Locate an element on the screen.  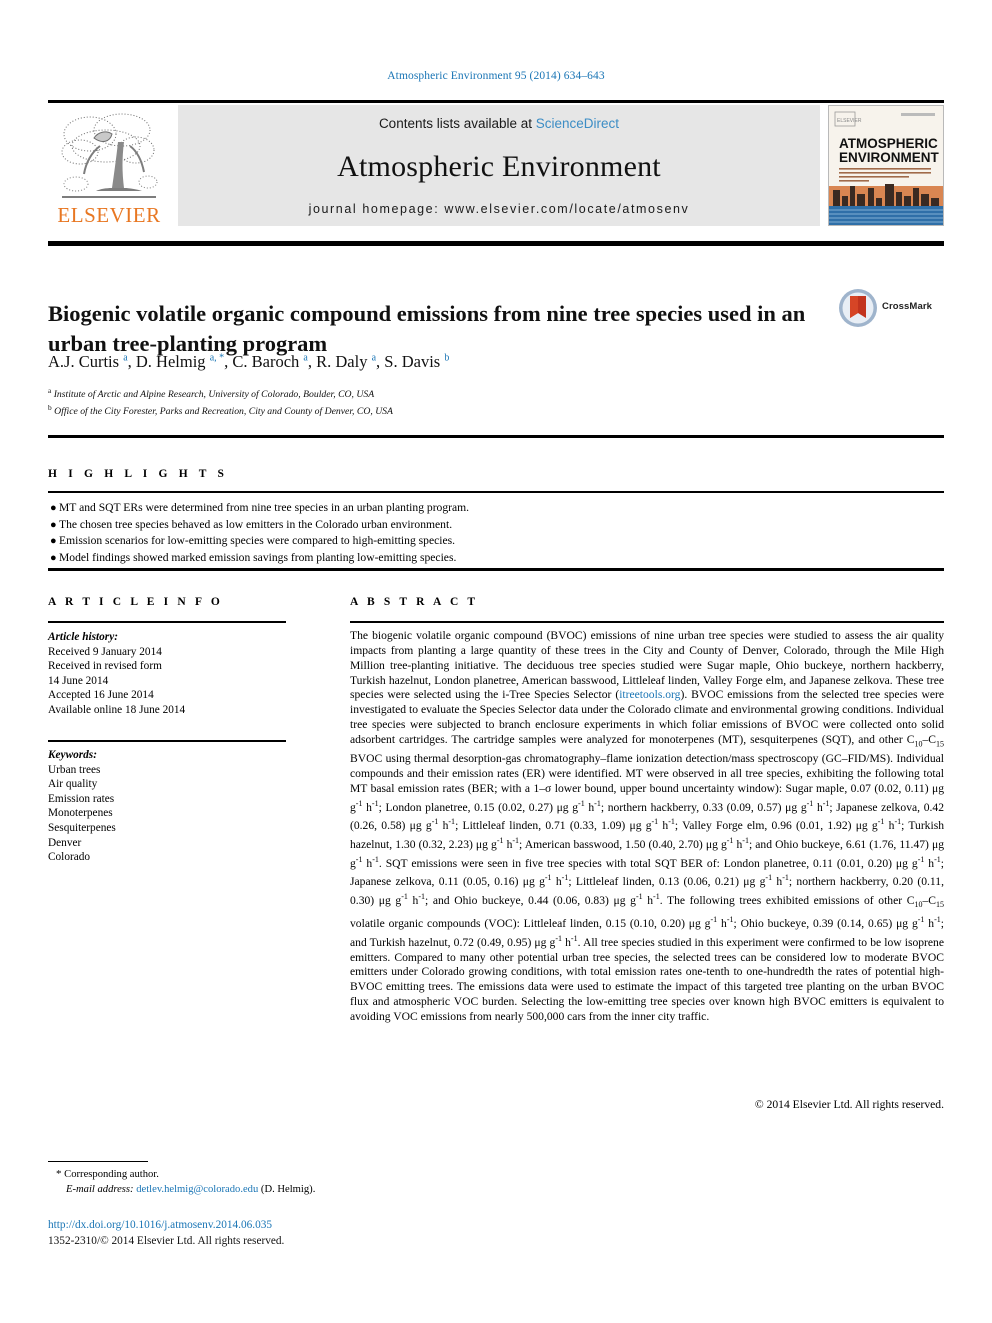
email-suffix: (D. Helmig). is located at coordinates (287, 1189).